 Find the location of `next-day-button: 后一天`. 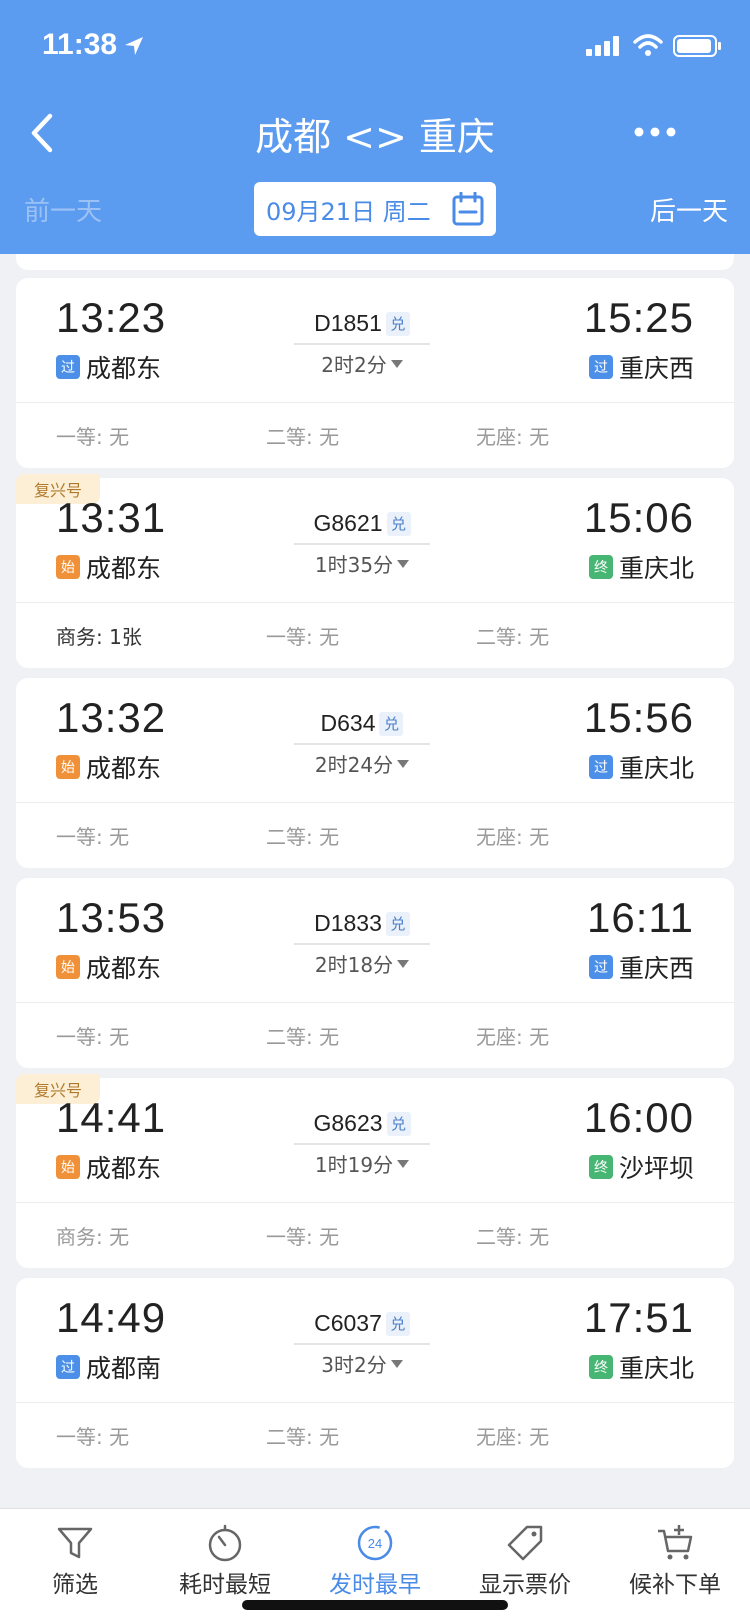

next-day-button: 后一天 is located at coordinates (689, 209).